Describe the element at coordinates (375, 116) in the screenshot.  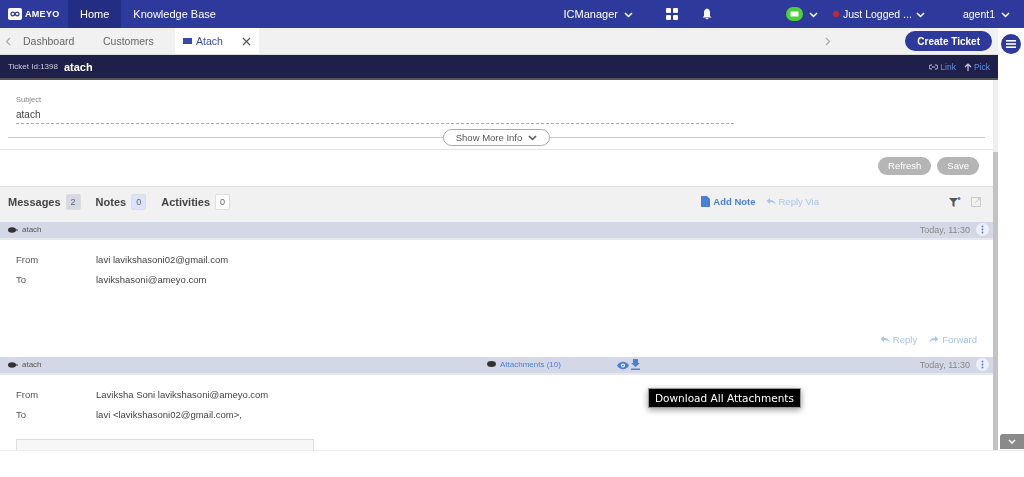
I see `subject-field: atach` at that location.